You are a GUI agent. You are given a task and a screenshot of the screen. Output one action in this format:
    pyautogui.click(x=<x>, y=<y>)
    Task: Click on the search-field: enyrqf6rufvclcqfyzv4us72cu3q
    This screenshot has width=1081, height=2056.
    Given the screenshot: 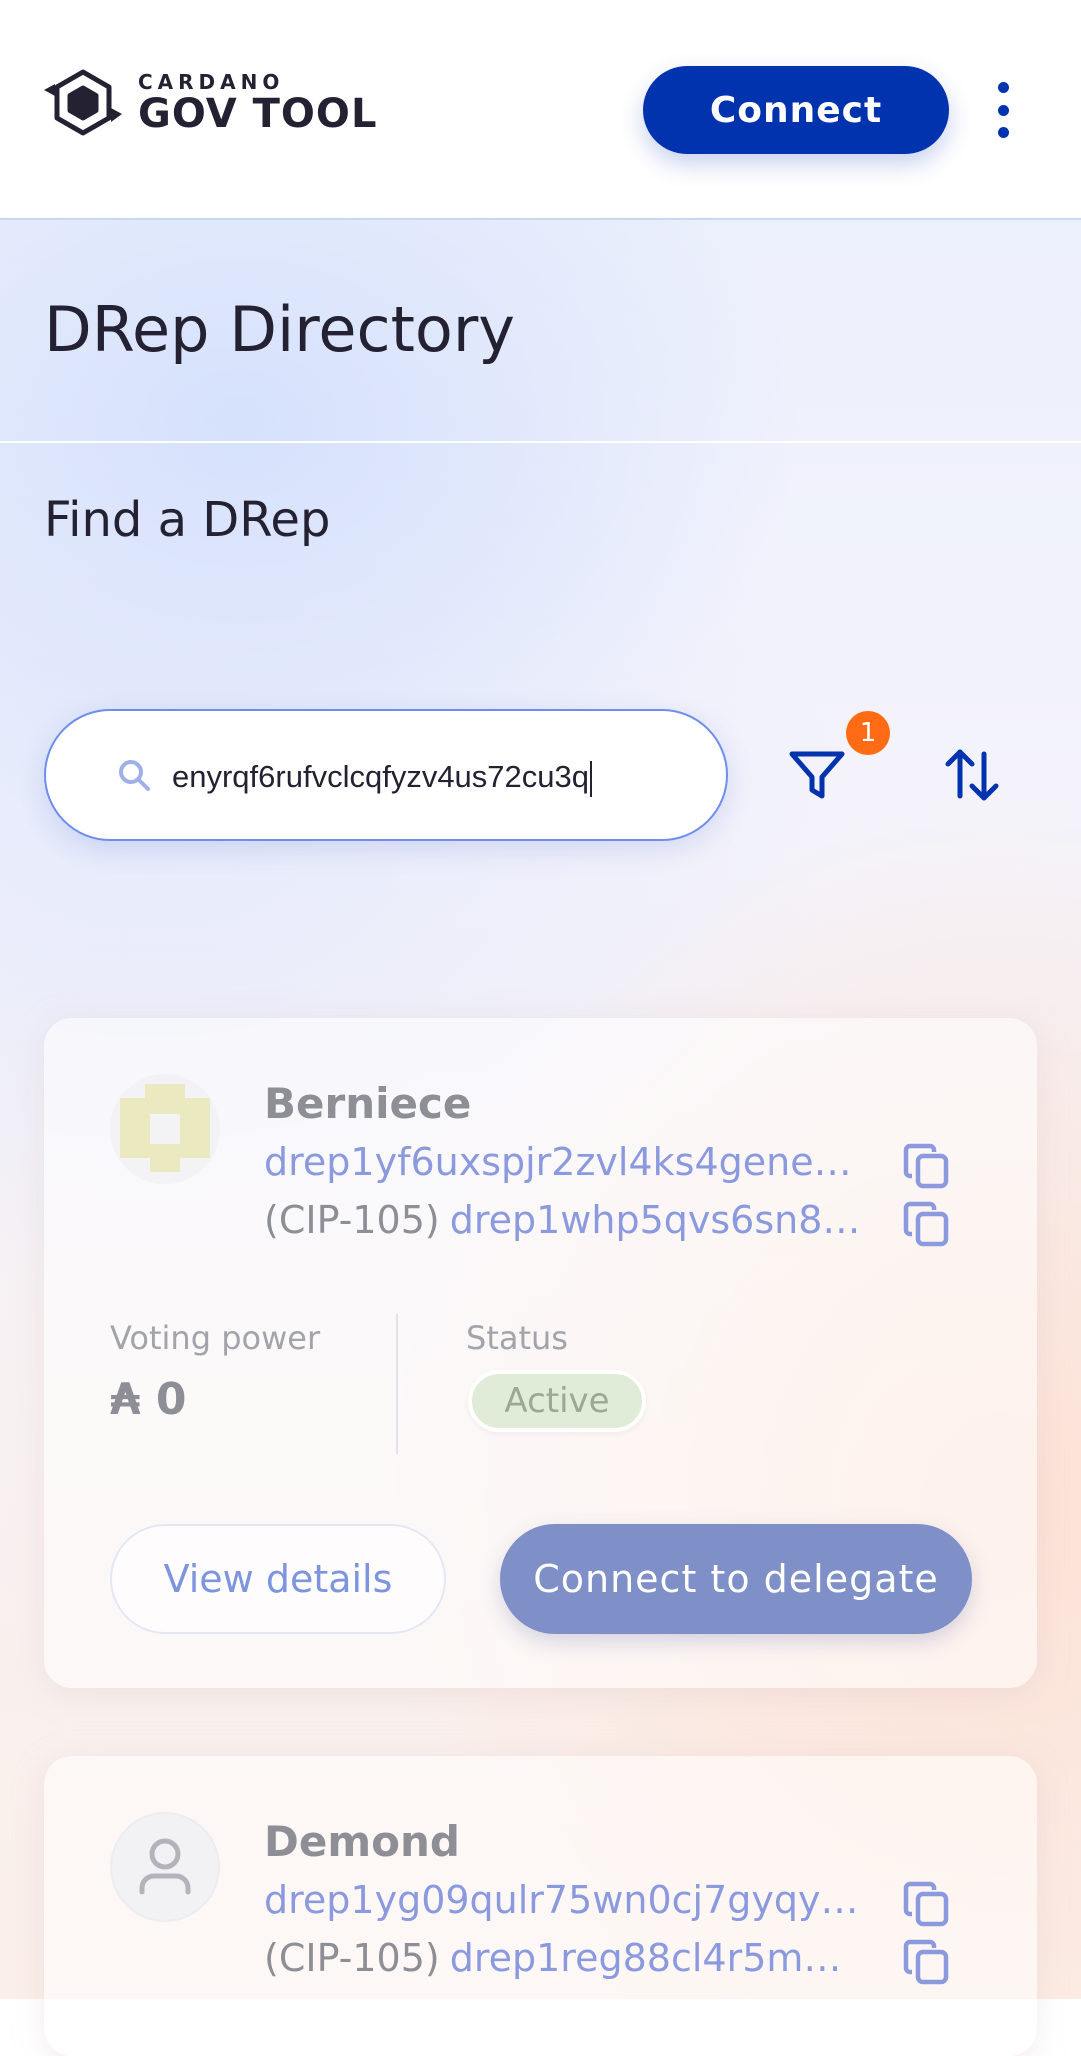 What is the action you would take?
    pyautogui.click(x=386, y=775)
    